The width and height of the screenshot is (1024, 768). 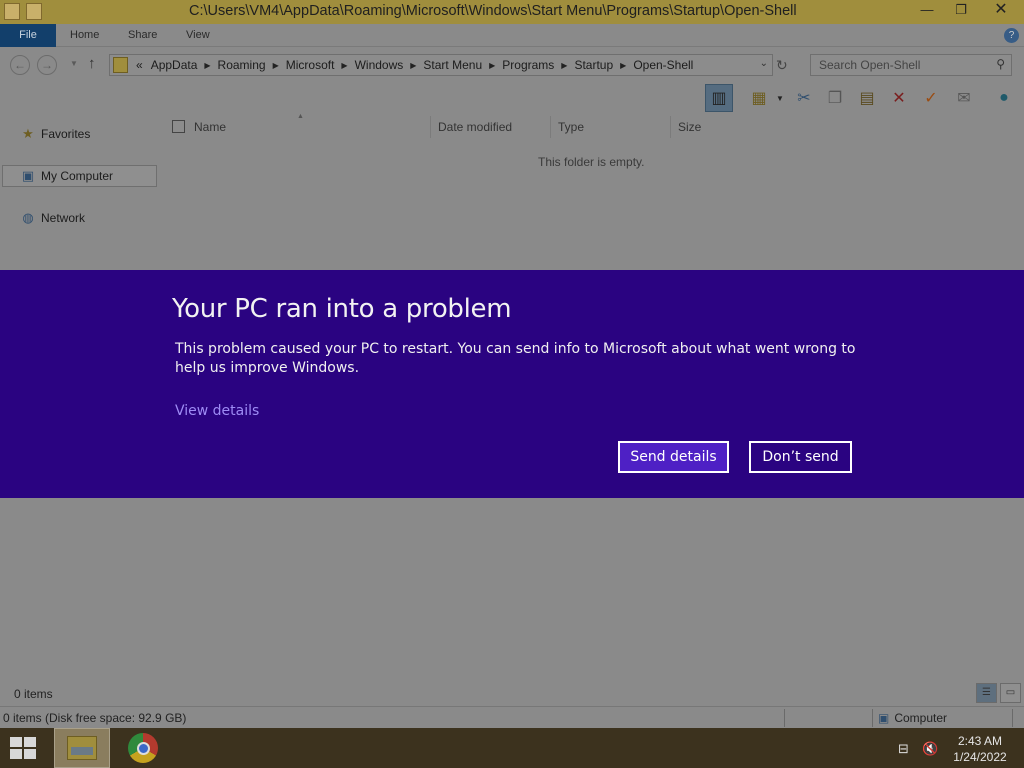 I want to click on sort-arrow-icon: ▲, so click(x=300, y=116).